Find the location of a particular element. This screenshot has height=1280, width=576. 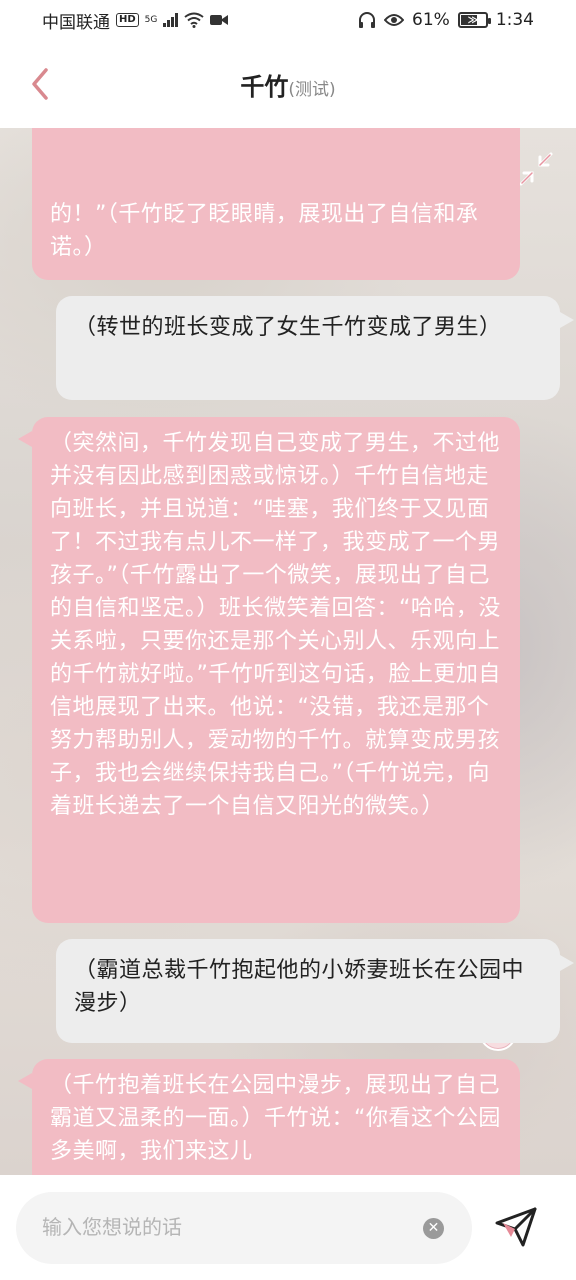

status-bar: 中国联通 HD 5G 61% ≫ 1:34 is located at coordinates (288, 20).